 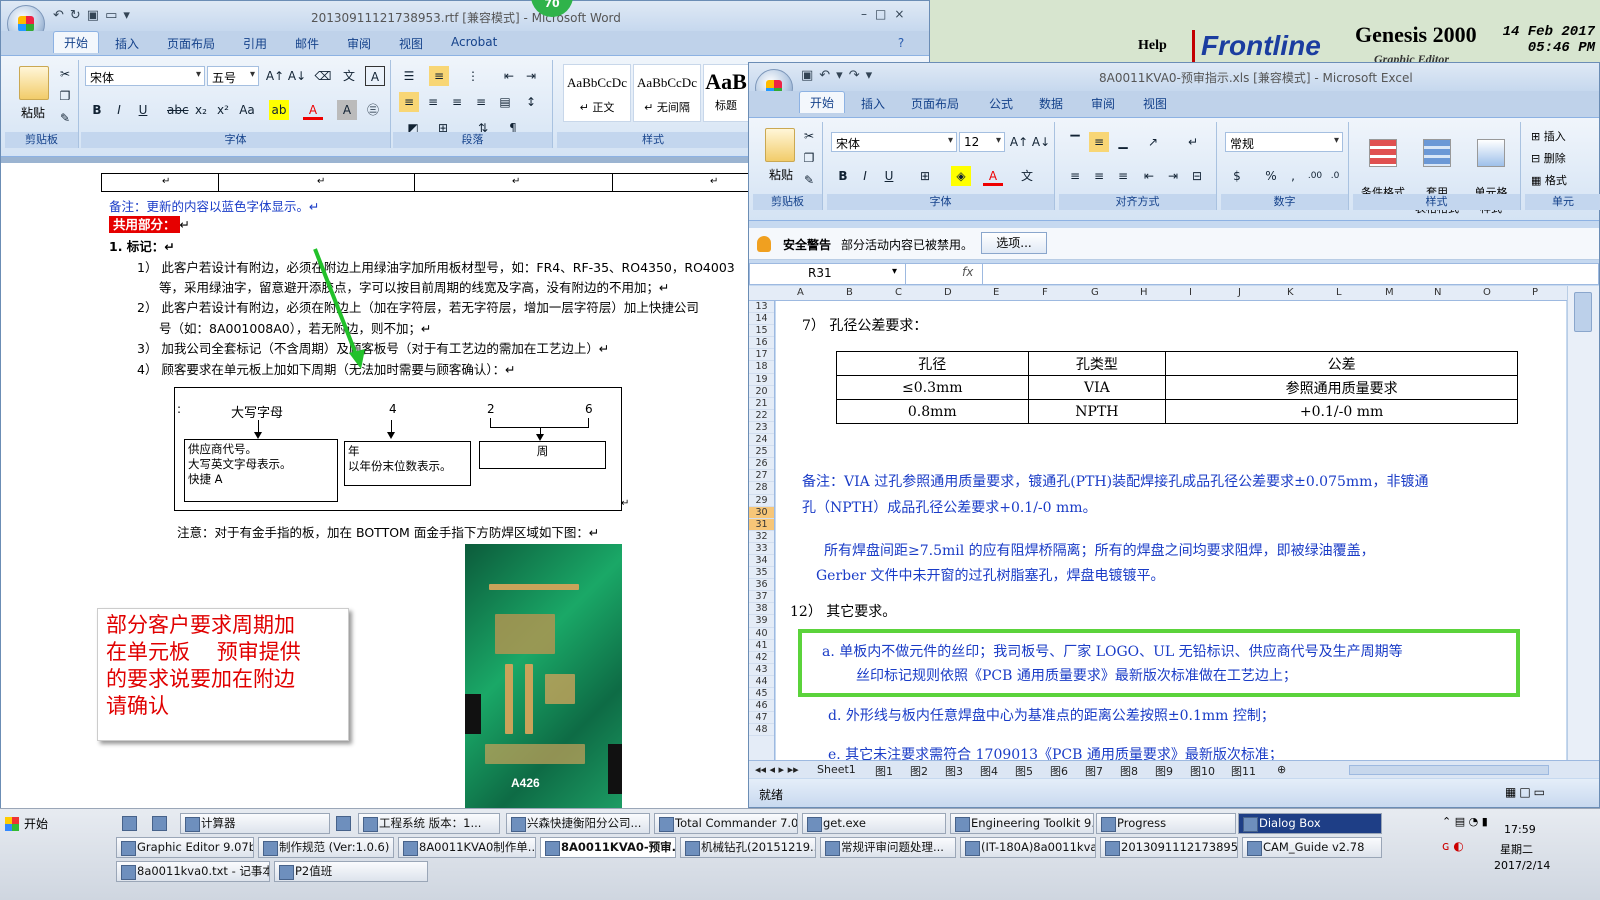 I want to click on column-header: E, so click(x=996, y=292).